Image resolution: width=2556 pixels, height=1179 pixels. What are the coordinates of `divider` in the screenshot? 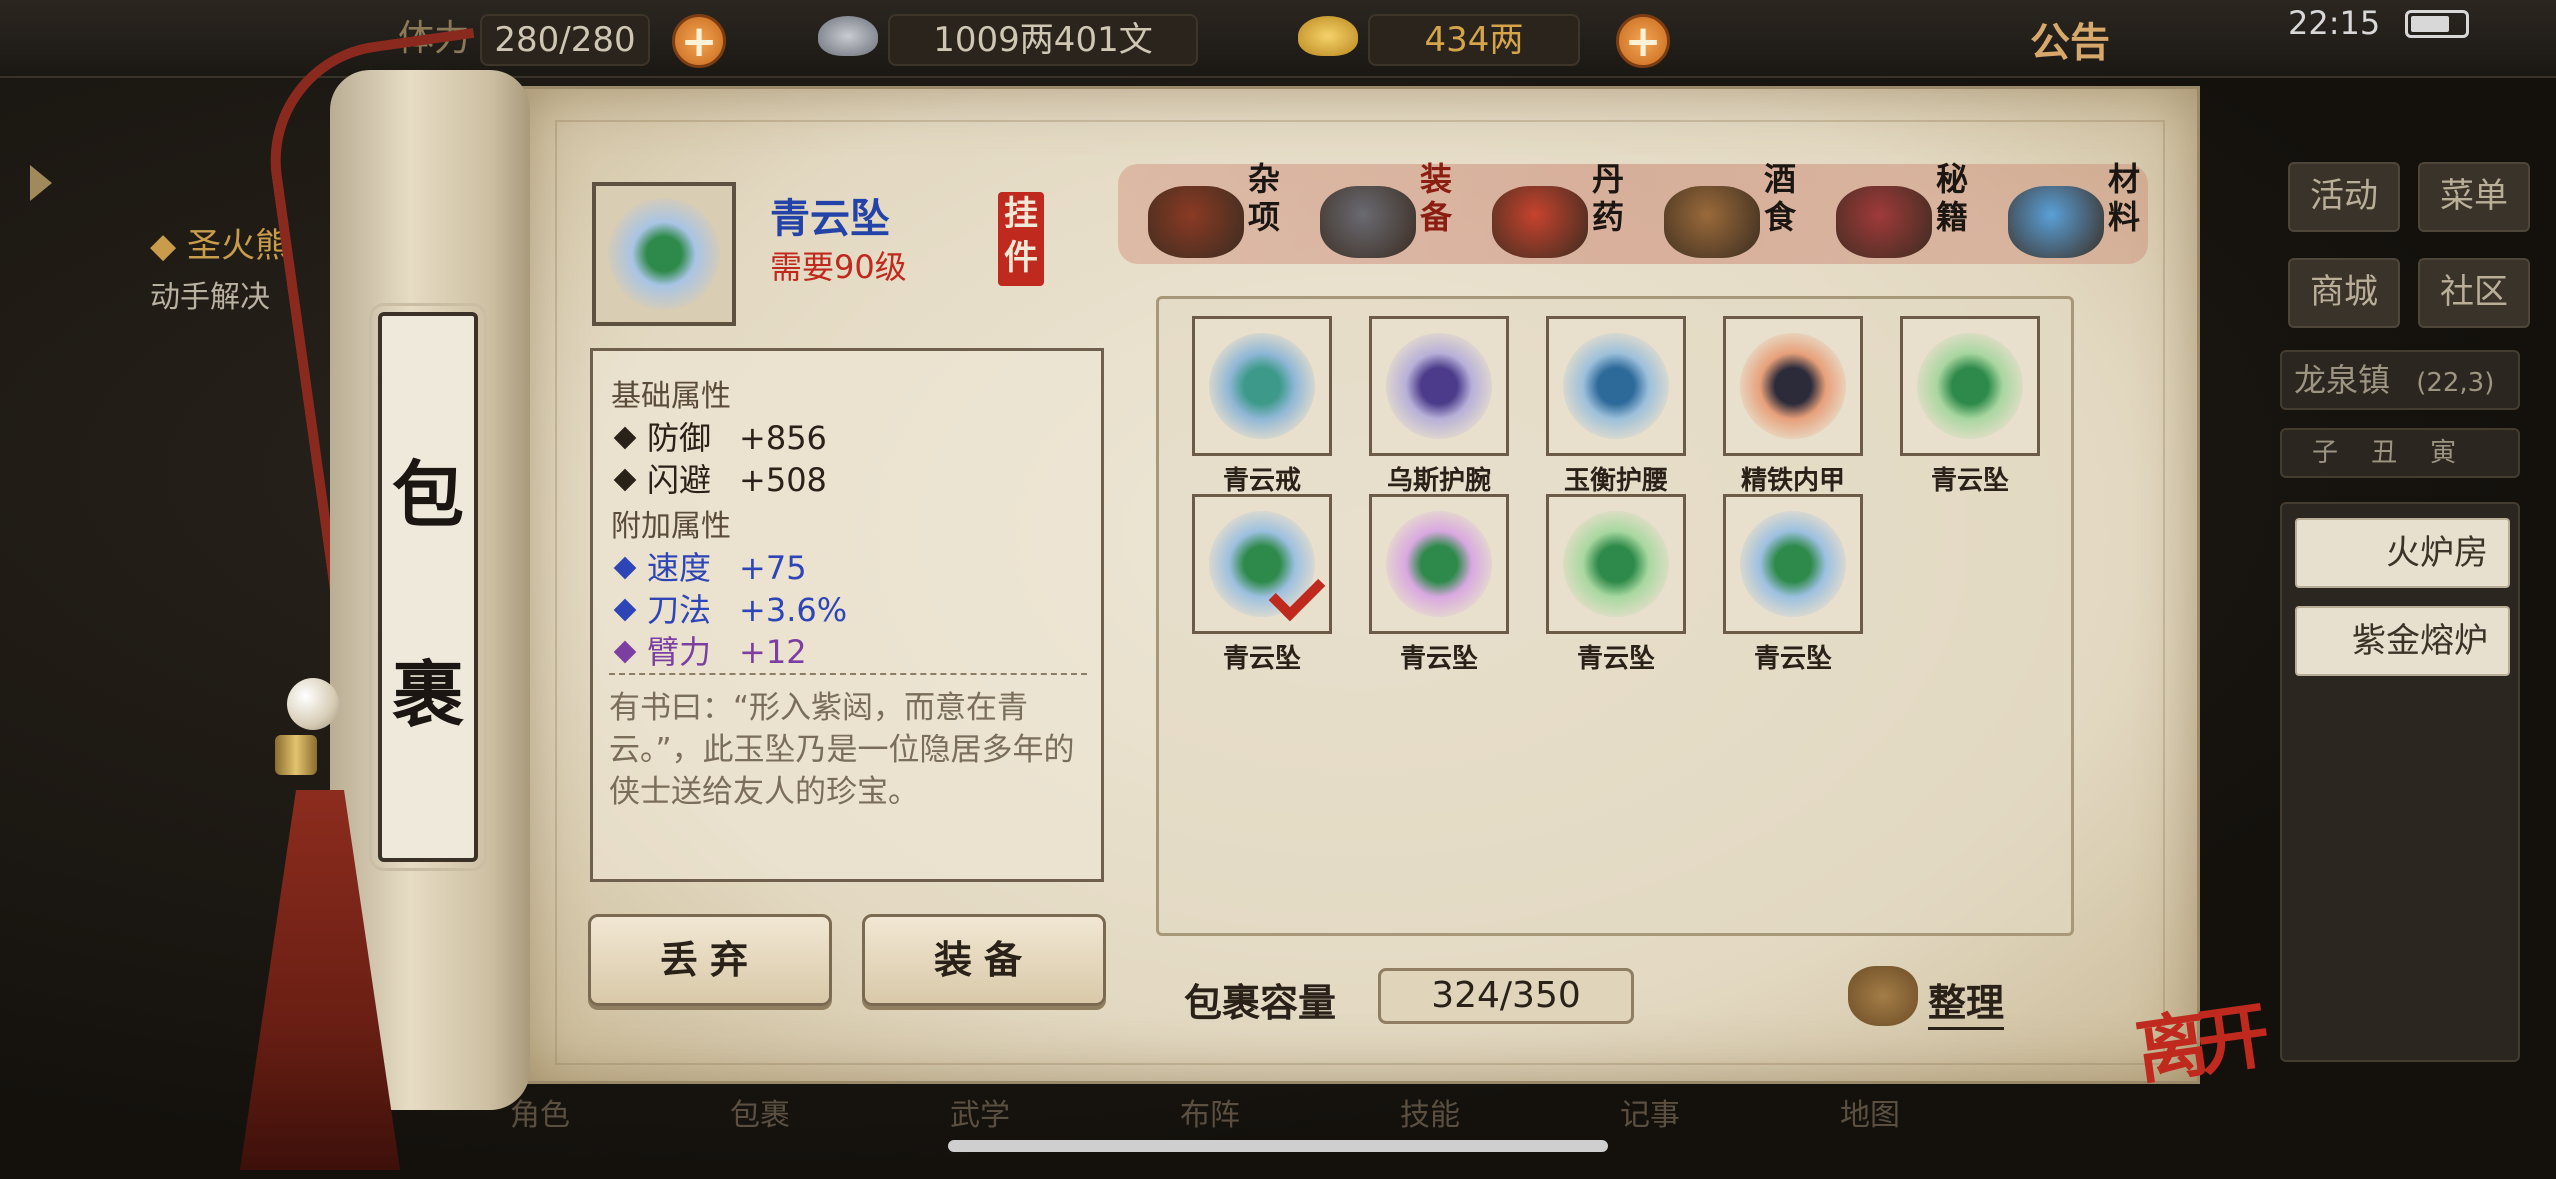 It's located at (848, 674).